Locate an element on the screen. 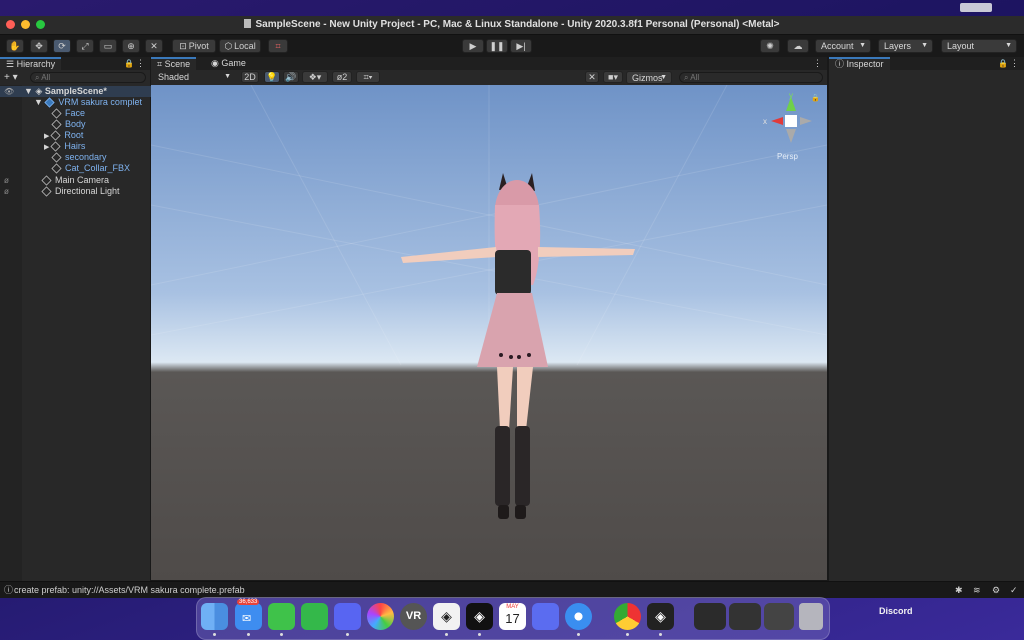 The image size is (1024, 640). info-icon: ⓘ is located at coordinates (841, 64).